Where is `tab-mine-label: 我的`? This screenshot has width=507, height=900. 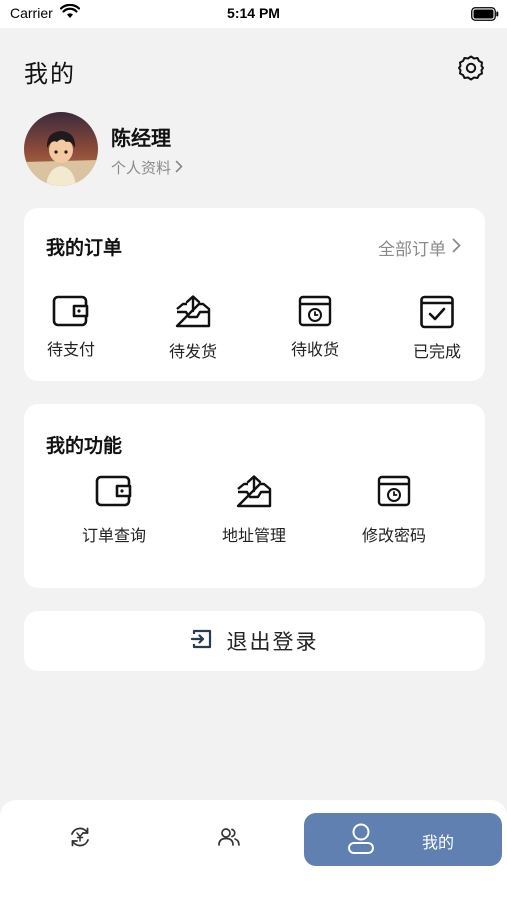 tab-mine-label: 我的 is located at coordinates (438, 842).